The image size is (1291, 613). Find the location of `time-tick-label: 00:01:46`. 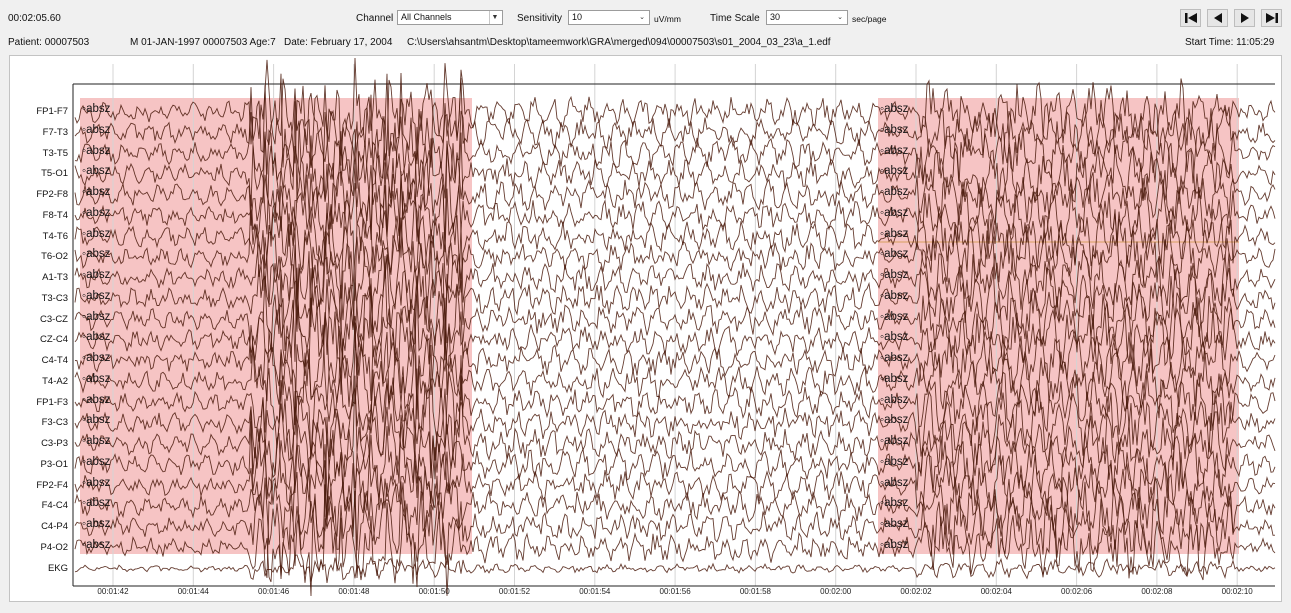

time-tick-label: 00:01:46 is located at coordinates (274, 591).